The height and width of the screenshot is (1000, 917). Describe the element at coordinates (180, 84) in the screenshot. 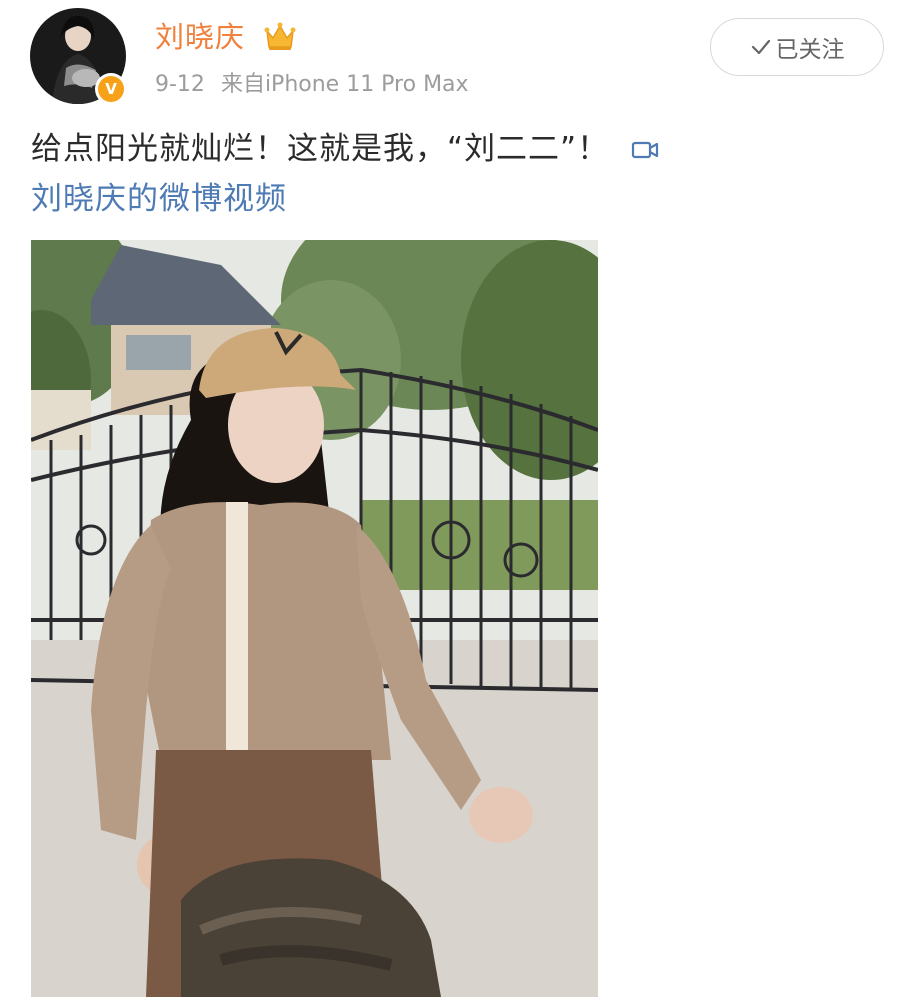

I see `post-date: 9-12` at that location.